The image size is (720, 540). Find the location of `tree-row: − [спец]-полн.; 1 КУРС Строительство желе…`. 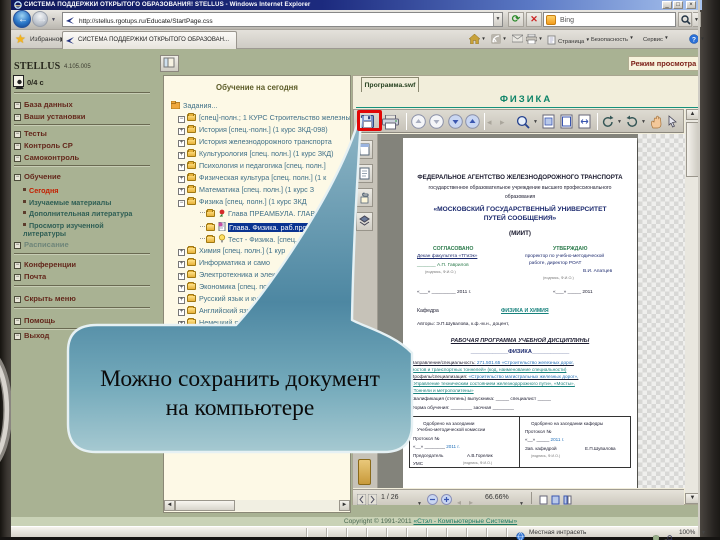

tree-row: − [спец]-полн.; 1 КУРС Строительство желе… is located at coordinates (264, 118).